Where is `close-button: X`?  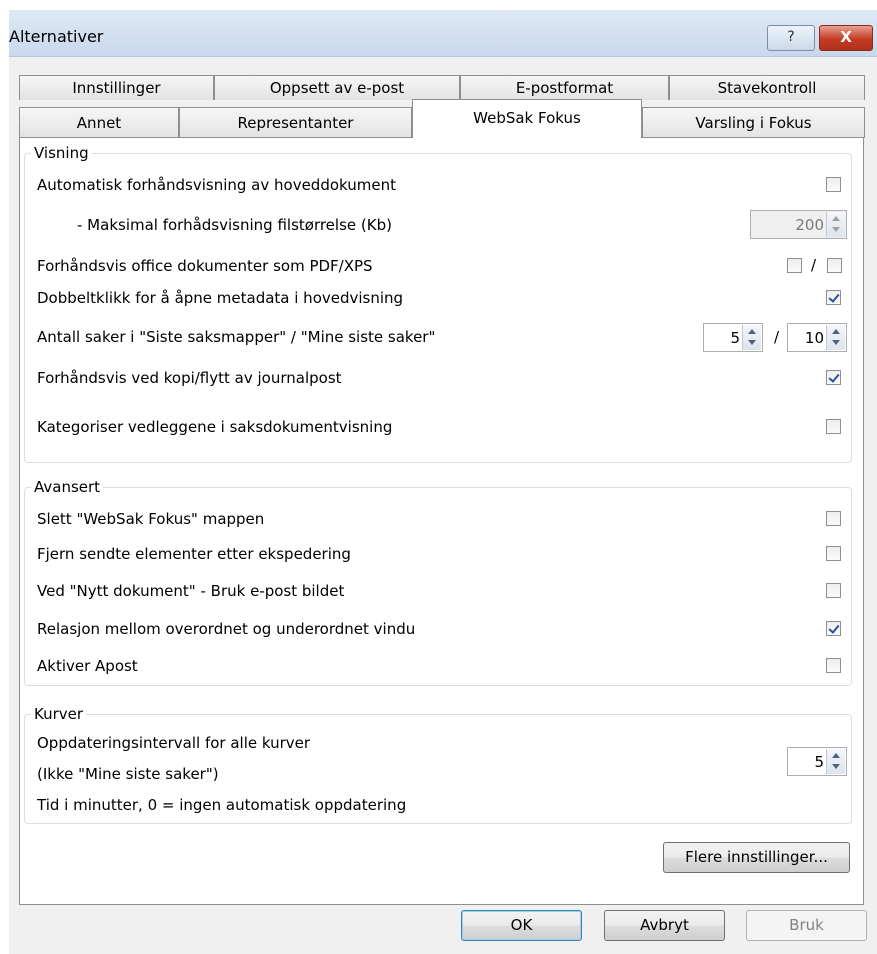 close-button: X is located at coordinates (846, 38).